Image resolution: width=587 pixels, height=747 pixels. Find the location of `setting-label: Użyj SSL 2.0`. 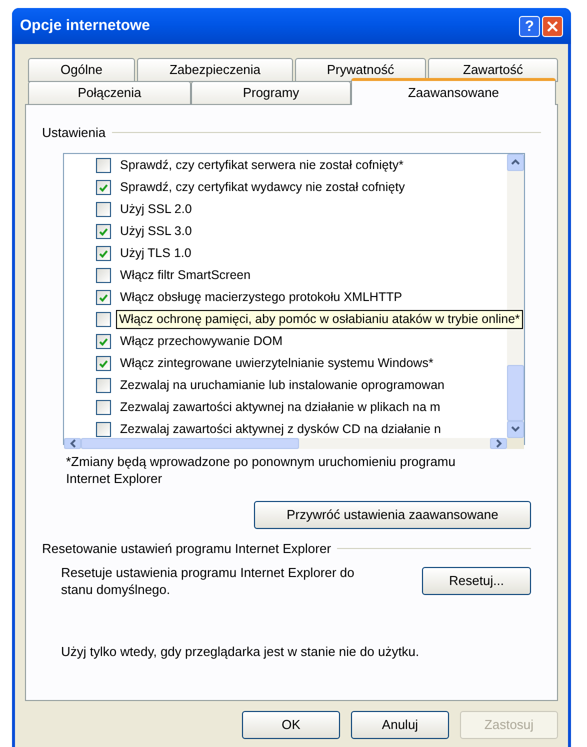

setting-label: Użyj SSL 2.0 is located at coordinates (156, 209).